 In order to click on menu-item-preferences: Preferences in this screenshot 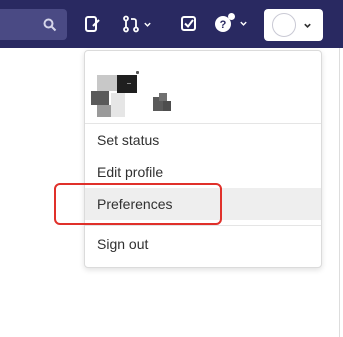, I will do `click(203, 204)`.